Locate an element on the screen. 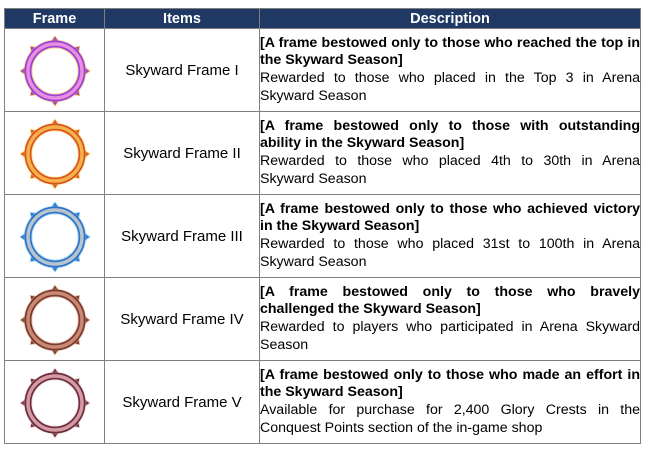  item-name: Skyward Frame I is located at coordinates (182, 70).